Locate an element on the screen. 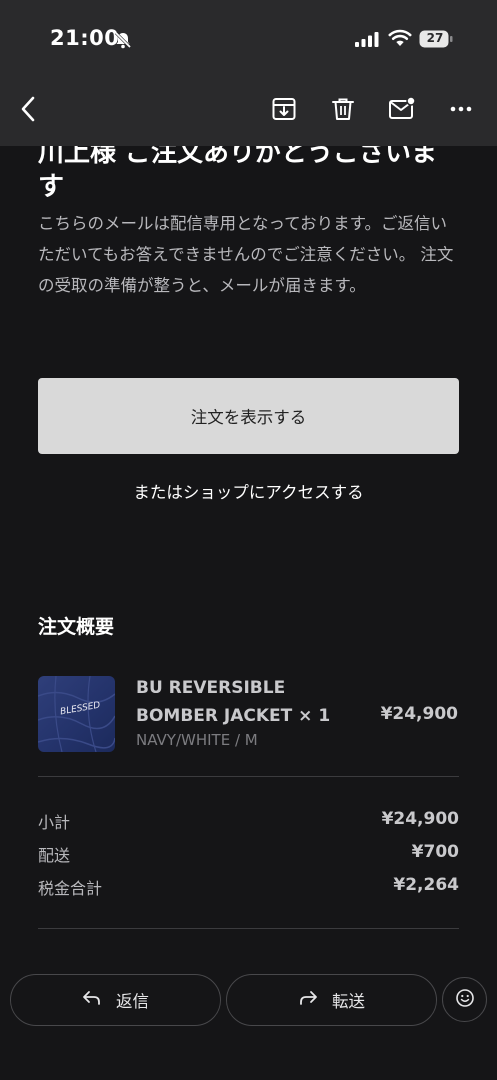 This screenshot has width=497, height=1080. total-label: 配送 is located at coordinates (54, 855).